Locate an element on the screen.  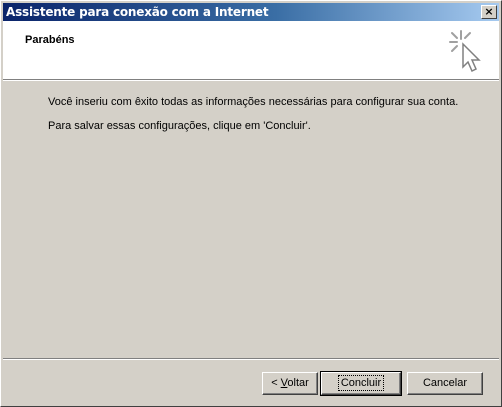
close-icon: × is located at coordinates (489, 11).